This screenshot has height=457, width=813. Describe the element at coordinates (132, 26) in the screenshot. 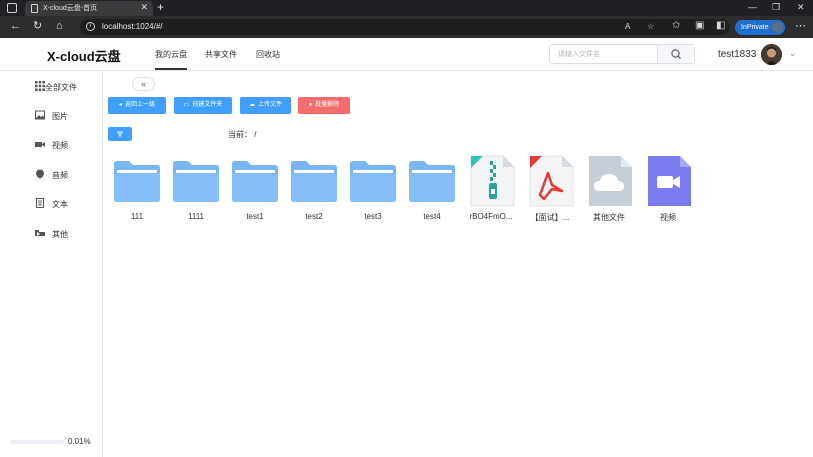

I see `url-text: localhost:1024/#/` at that location.